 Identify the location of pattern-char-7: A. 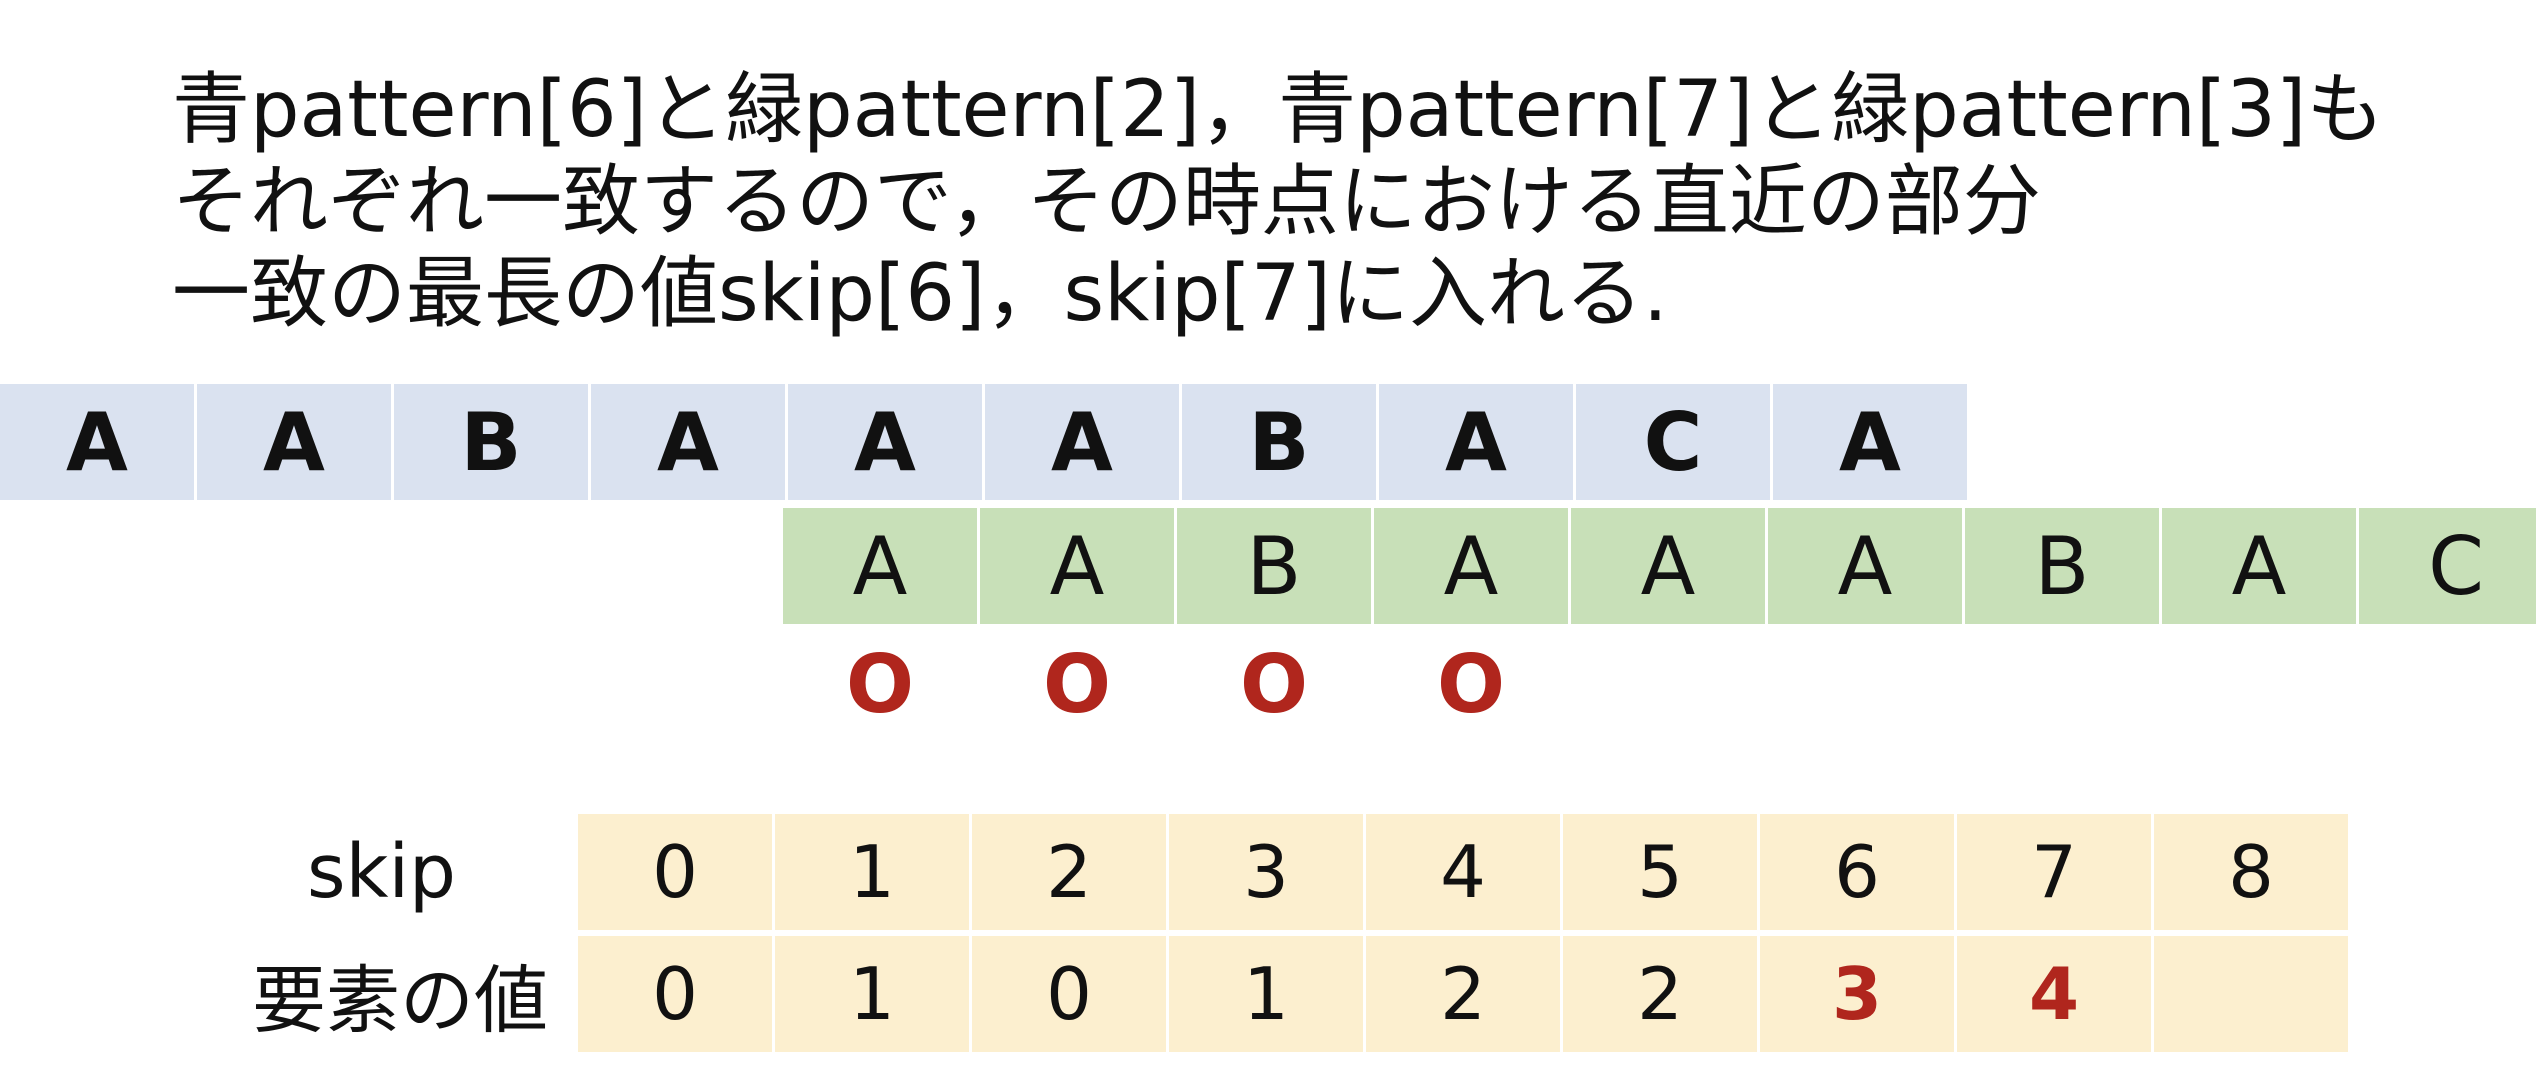
(2259, 566).